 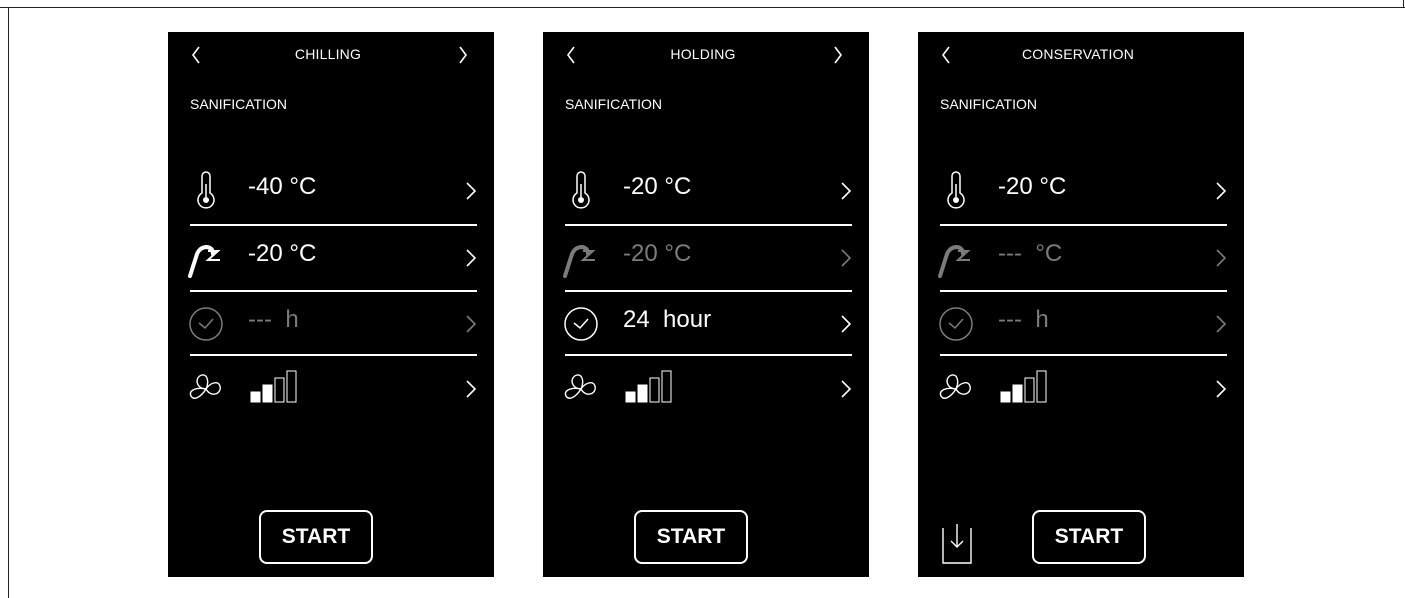 I want to click on duration-value: 24 hour, so click(x=667, y=319).